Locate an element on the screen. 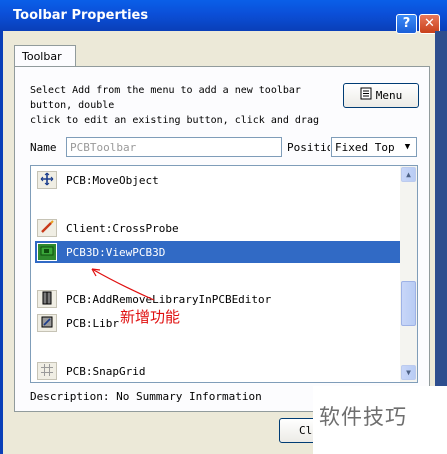 This screenshot has height=454, width=447. position-select: Fixed Top ▼ is located at coordinates (374, 147).